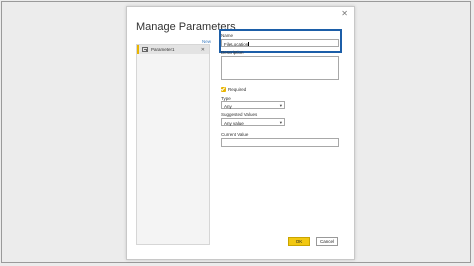 This screenshot has height=266, width=474. Describe the element at coordinates (344, 14) in the screenshot. I see `close-icon: ✕` at that location.